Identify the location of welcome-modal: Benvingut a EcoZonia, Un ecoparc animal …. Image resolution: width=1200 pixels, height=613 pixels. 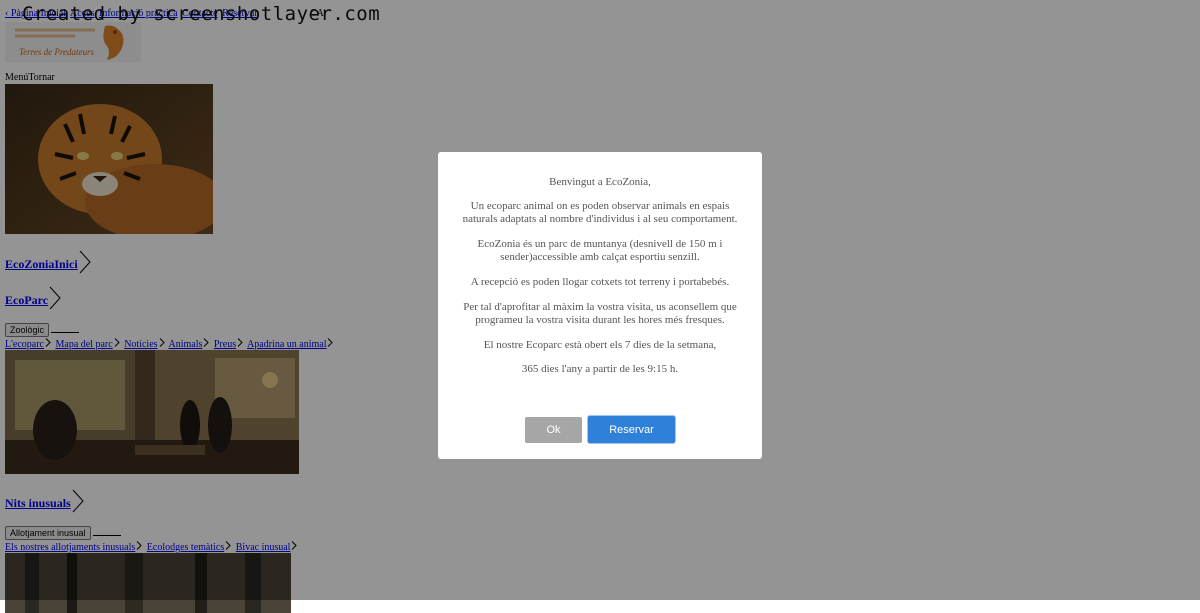
(600, 305).